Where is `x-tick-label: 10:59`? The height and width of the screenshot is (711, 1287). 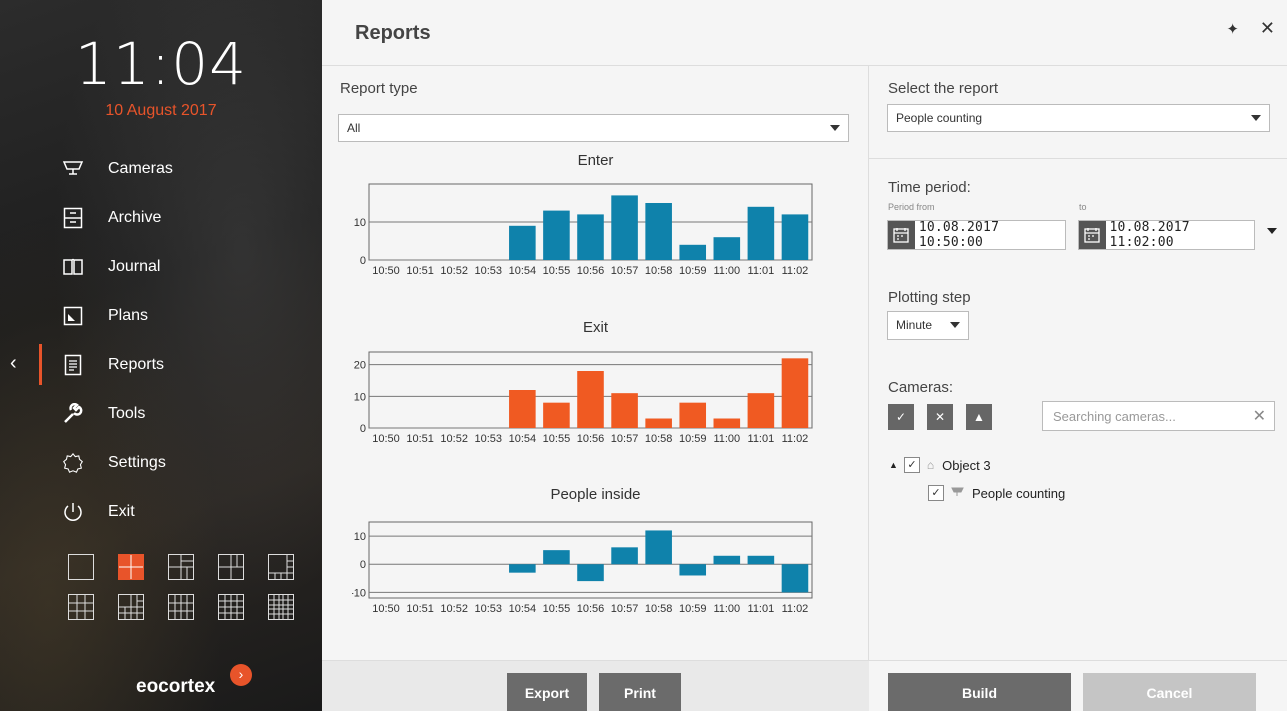
x-tick-label: 10:59 is located at coordinates (693, 271).